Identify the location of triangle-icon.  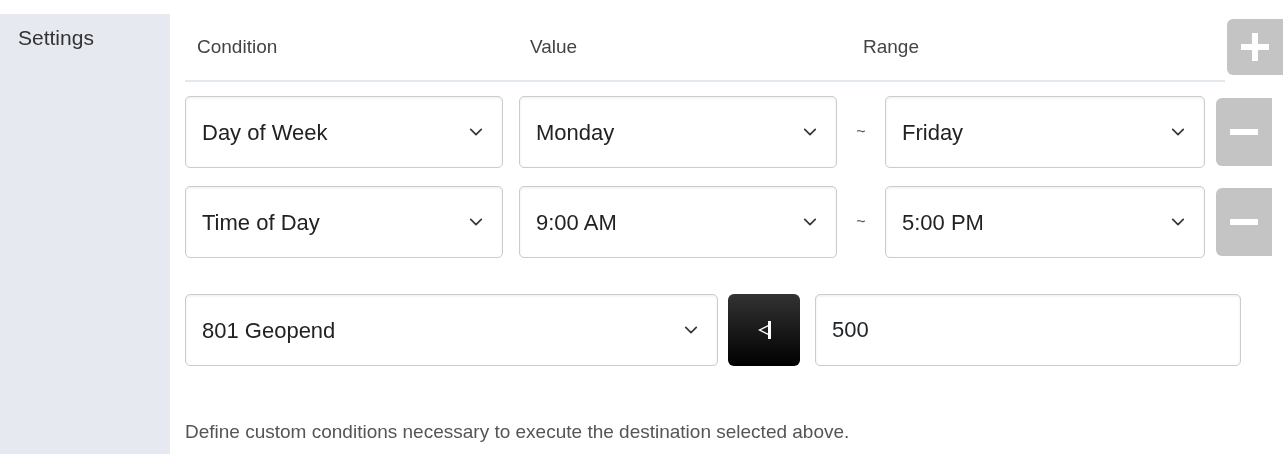
(764, 330).